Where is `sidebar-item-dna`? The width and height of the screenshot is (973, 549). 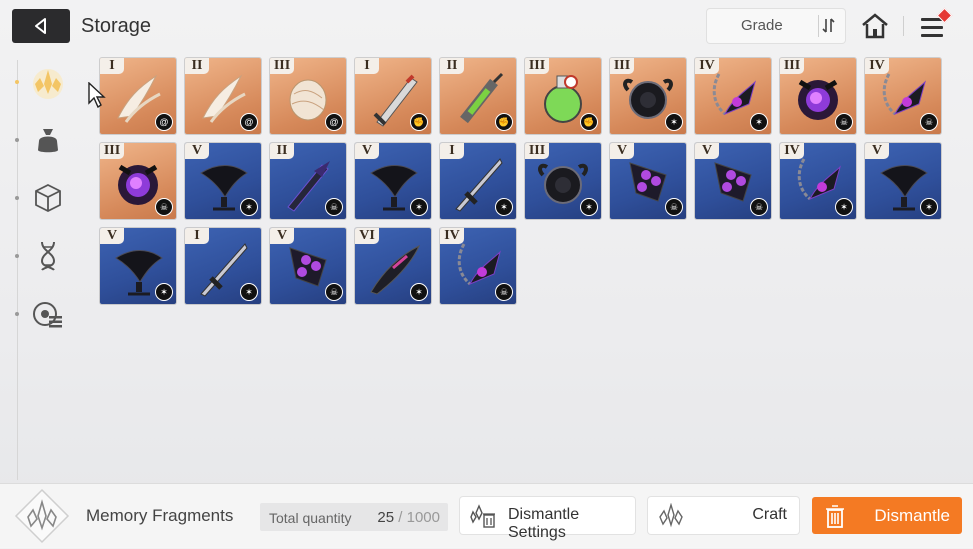 sidebar-item-dna is located at coordinates (48, 256).